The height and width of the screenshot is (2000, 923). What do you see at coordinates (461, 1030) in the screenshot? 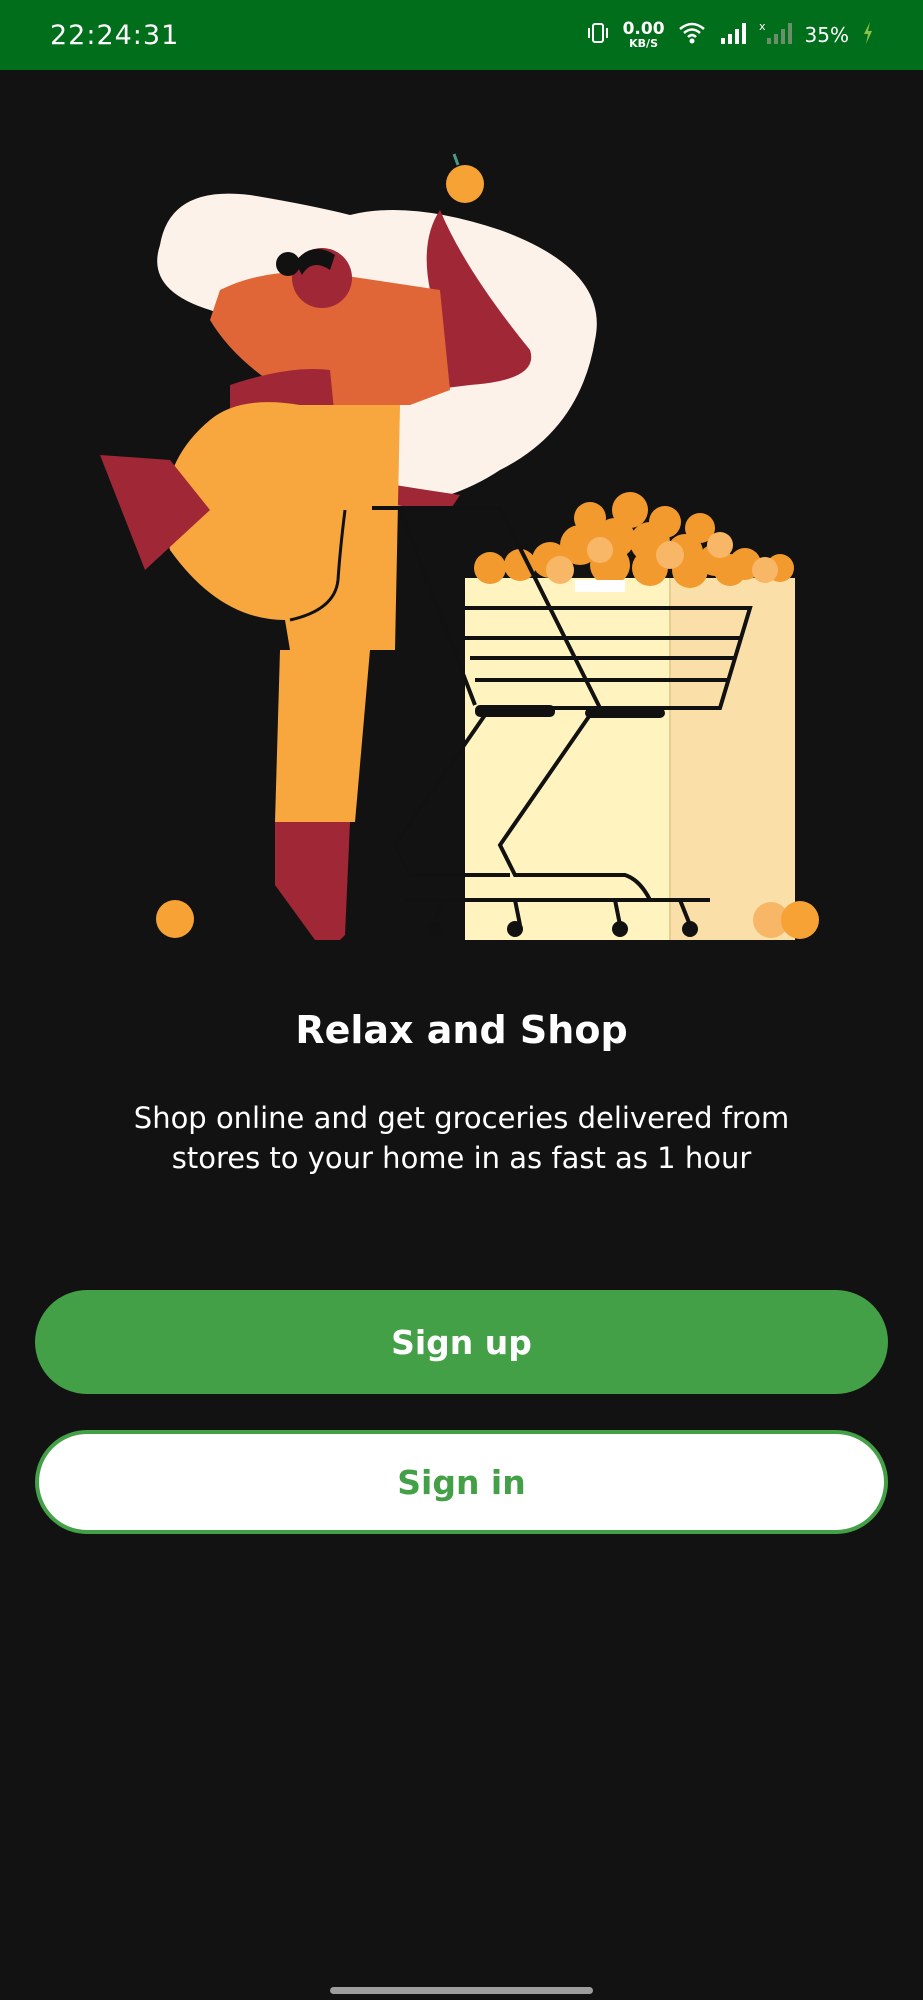
I see `onboarding-title: Relax and Shop` at bounding box center [461, 1030].